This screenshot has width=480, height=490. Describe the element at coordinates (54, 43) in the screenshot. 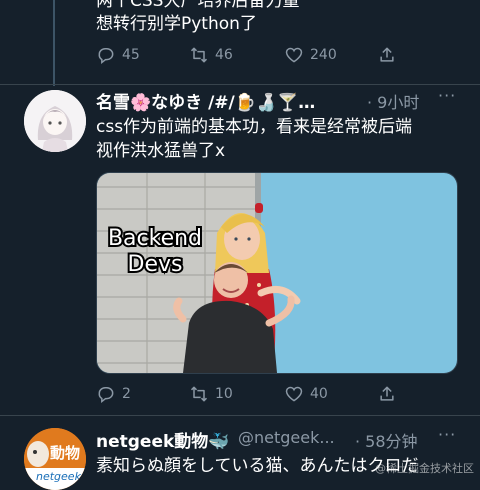

I see `thread-line` at that location.